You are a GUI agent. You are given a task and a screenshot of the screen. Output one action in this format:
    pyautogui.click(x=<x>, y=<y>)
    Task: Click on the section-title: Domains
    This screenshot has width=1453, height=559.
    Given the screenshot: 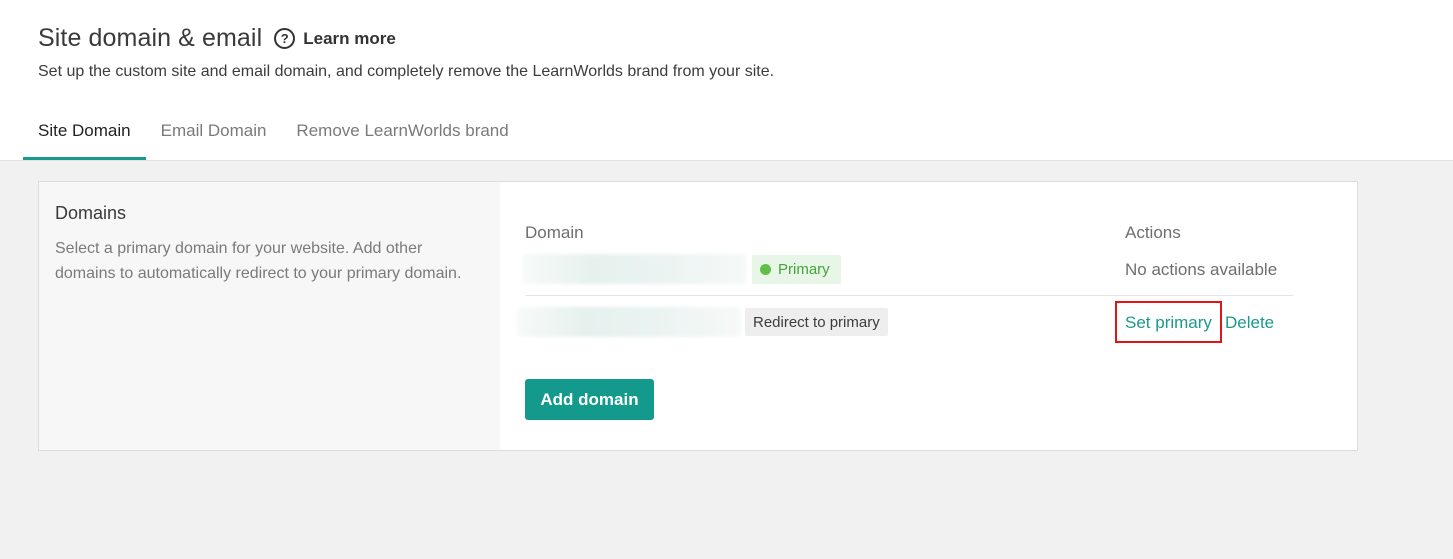 What is the action you would take?
    pyautogui.click(x=91, y=213)
    